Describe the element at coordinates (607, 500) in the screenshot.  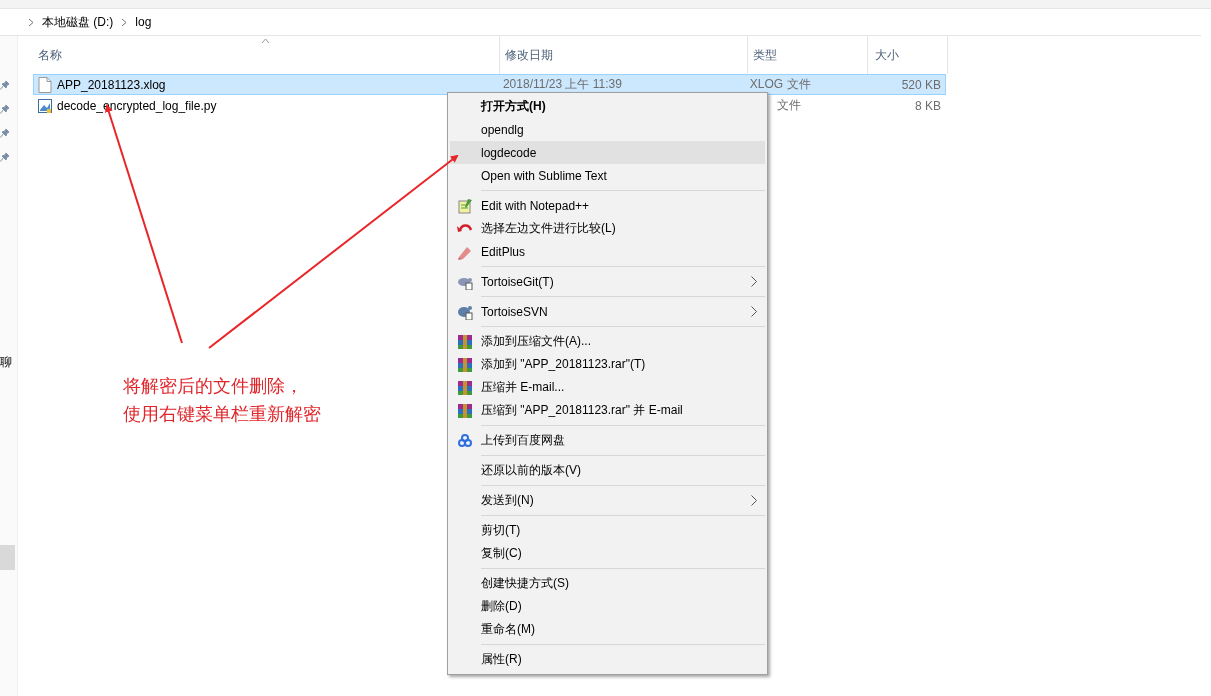
I see `menu-item: 发送到(N)` at that location.